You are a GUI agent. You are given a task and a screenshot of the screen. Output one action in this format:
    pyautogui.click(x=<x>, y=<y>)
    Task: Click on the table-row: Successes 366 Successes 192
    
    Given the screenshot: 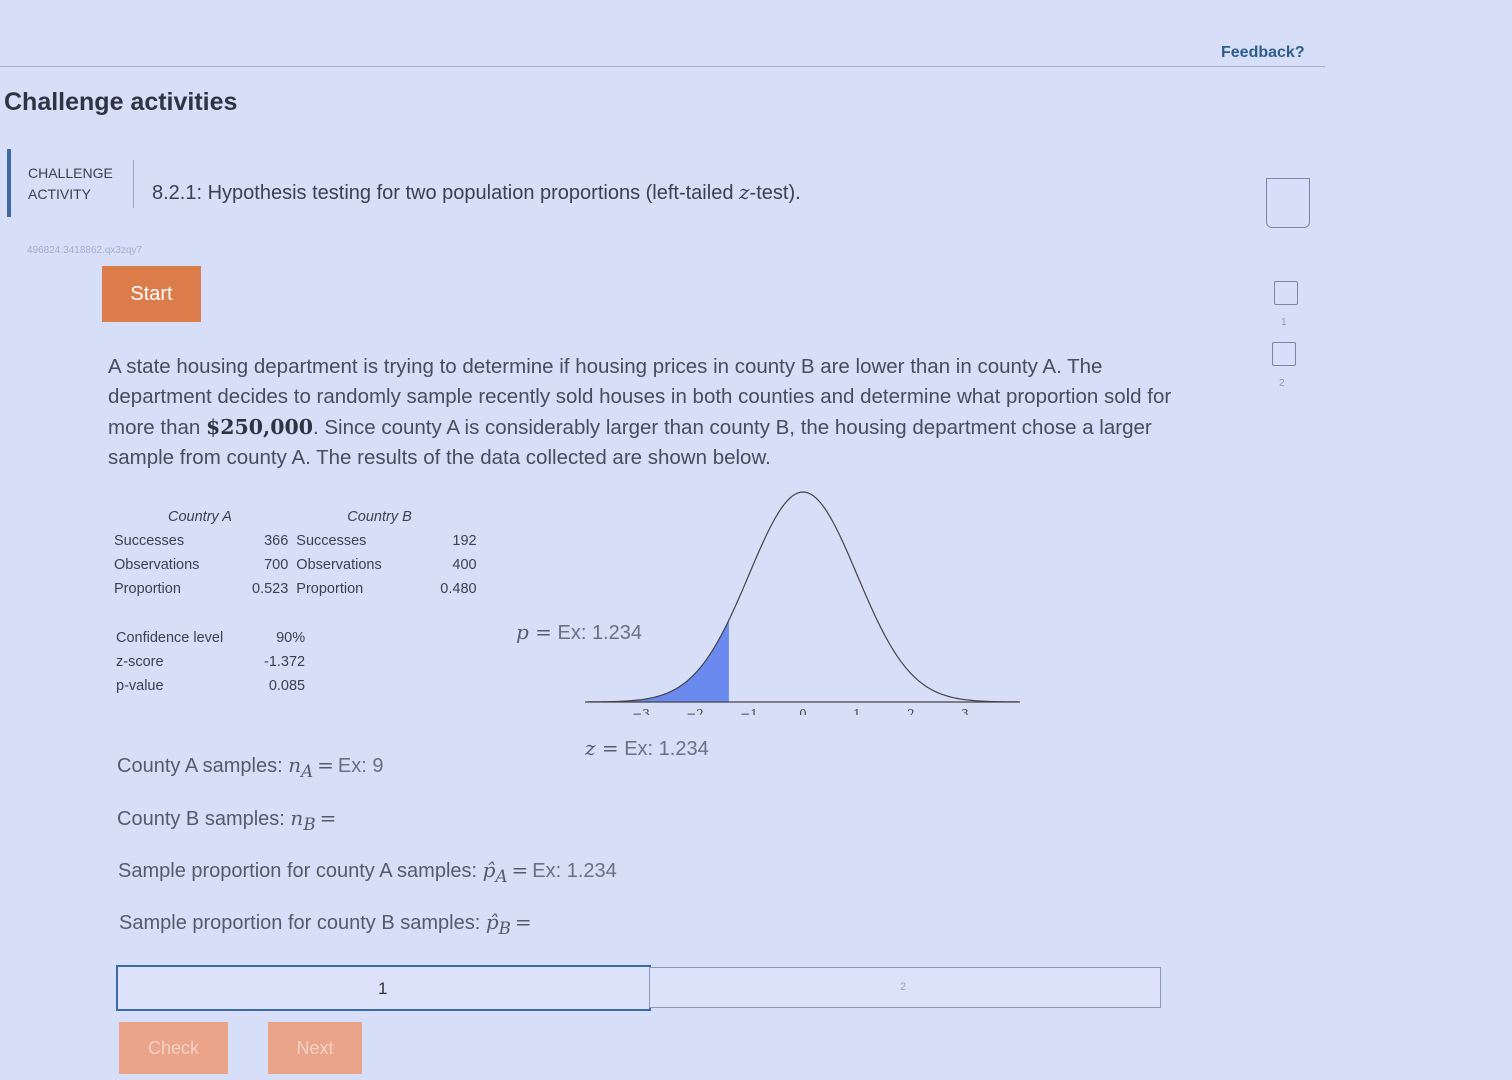 What is the action you would take?
    pyautogui.click(x=295, y=541)
    